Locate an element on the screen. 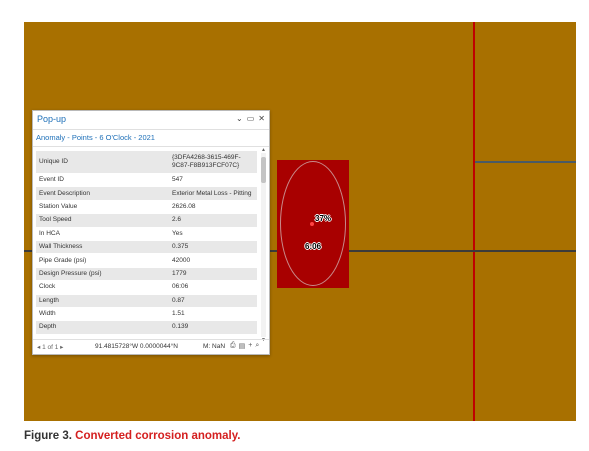 The width and height of the screenshot is (589, 451). popup-scrollbar: ▲ ▼ is located at coordinates (263, 245).